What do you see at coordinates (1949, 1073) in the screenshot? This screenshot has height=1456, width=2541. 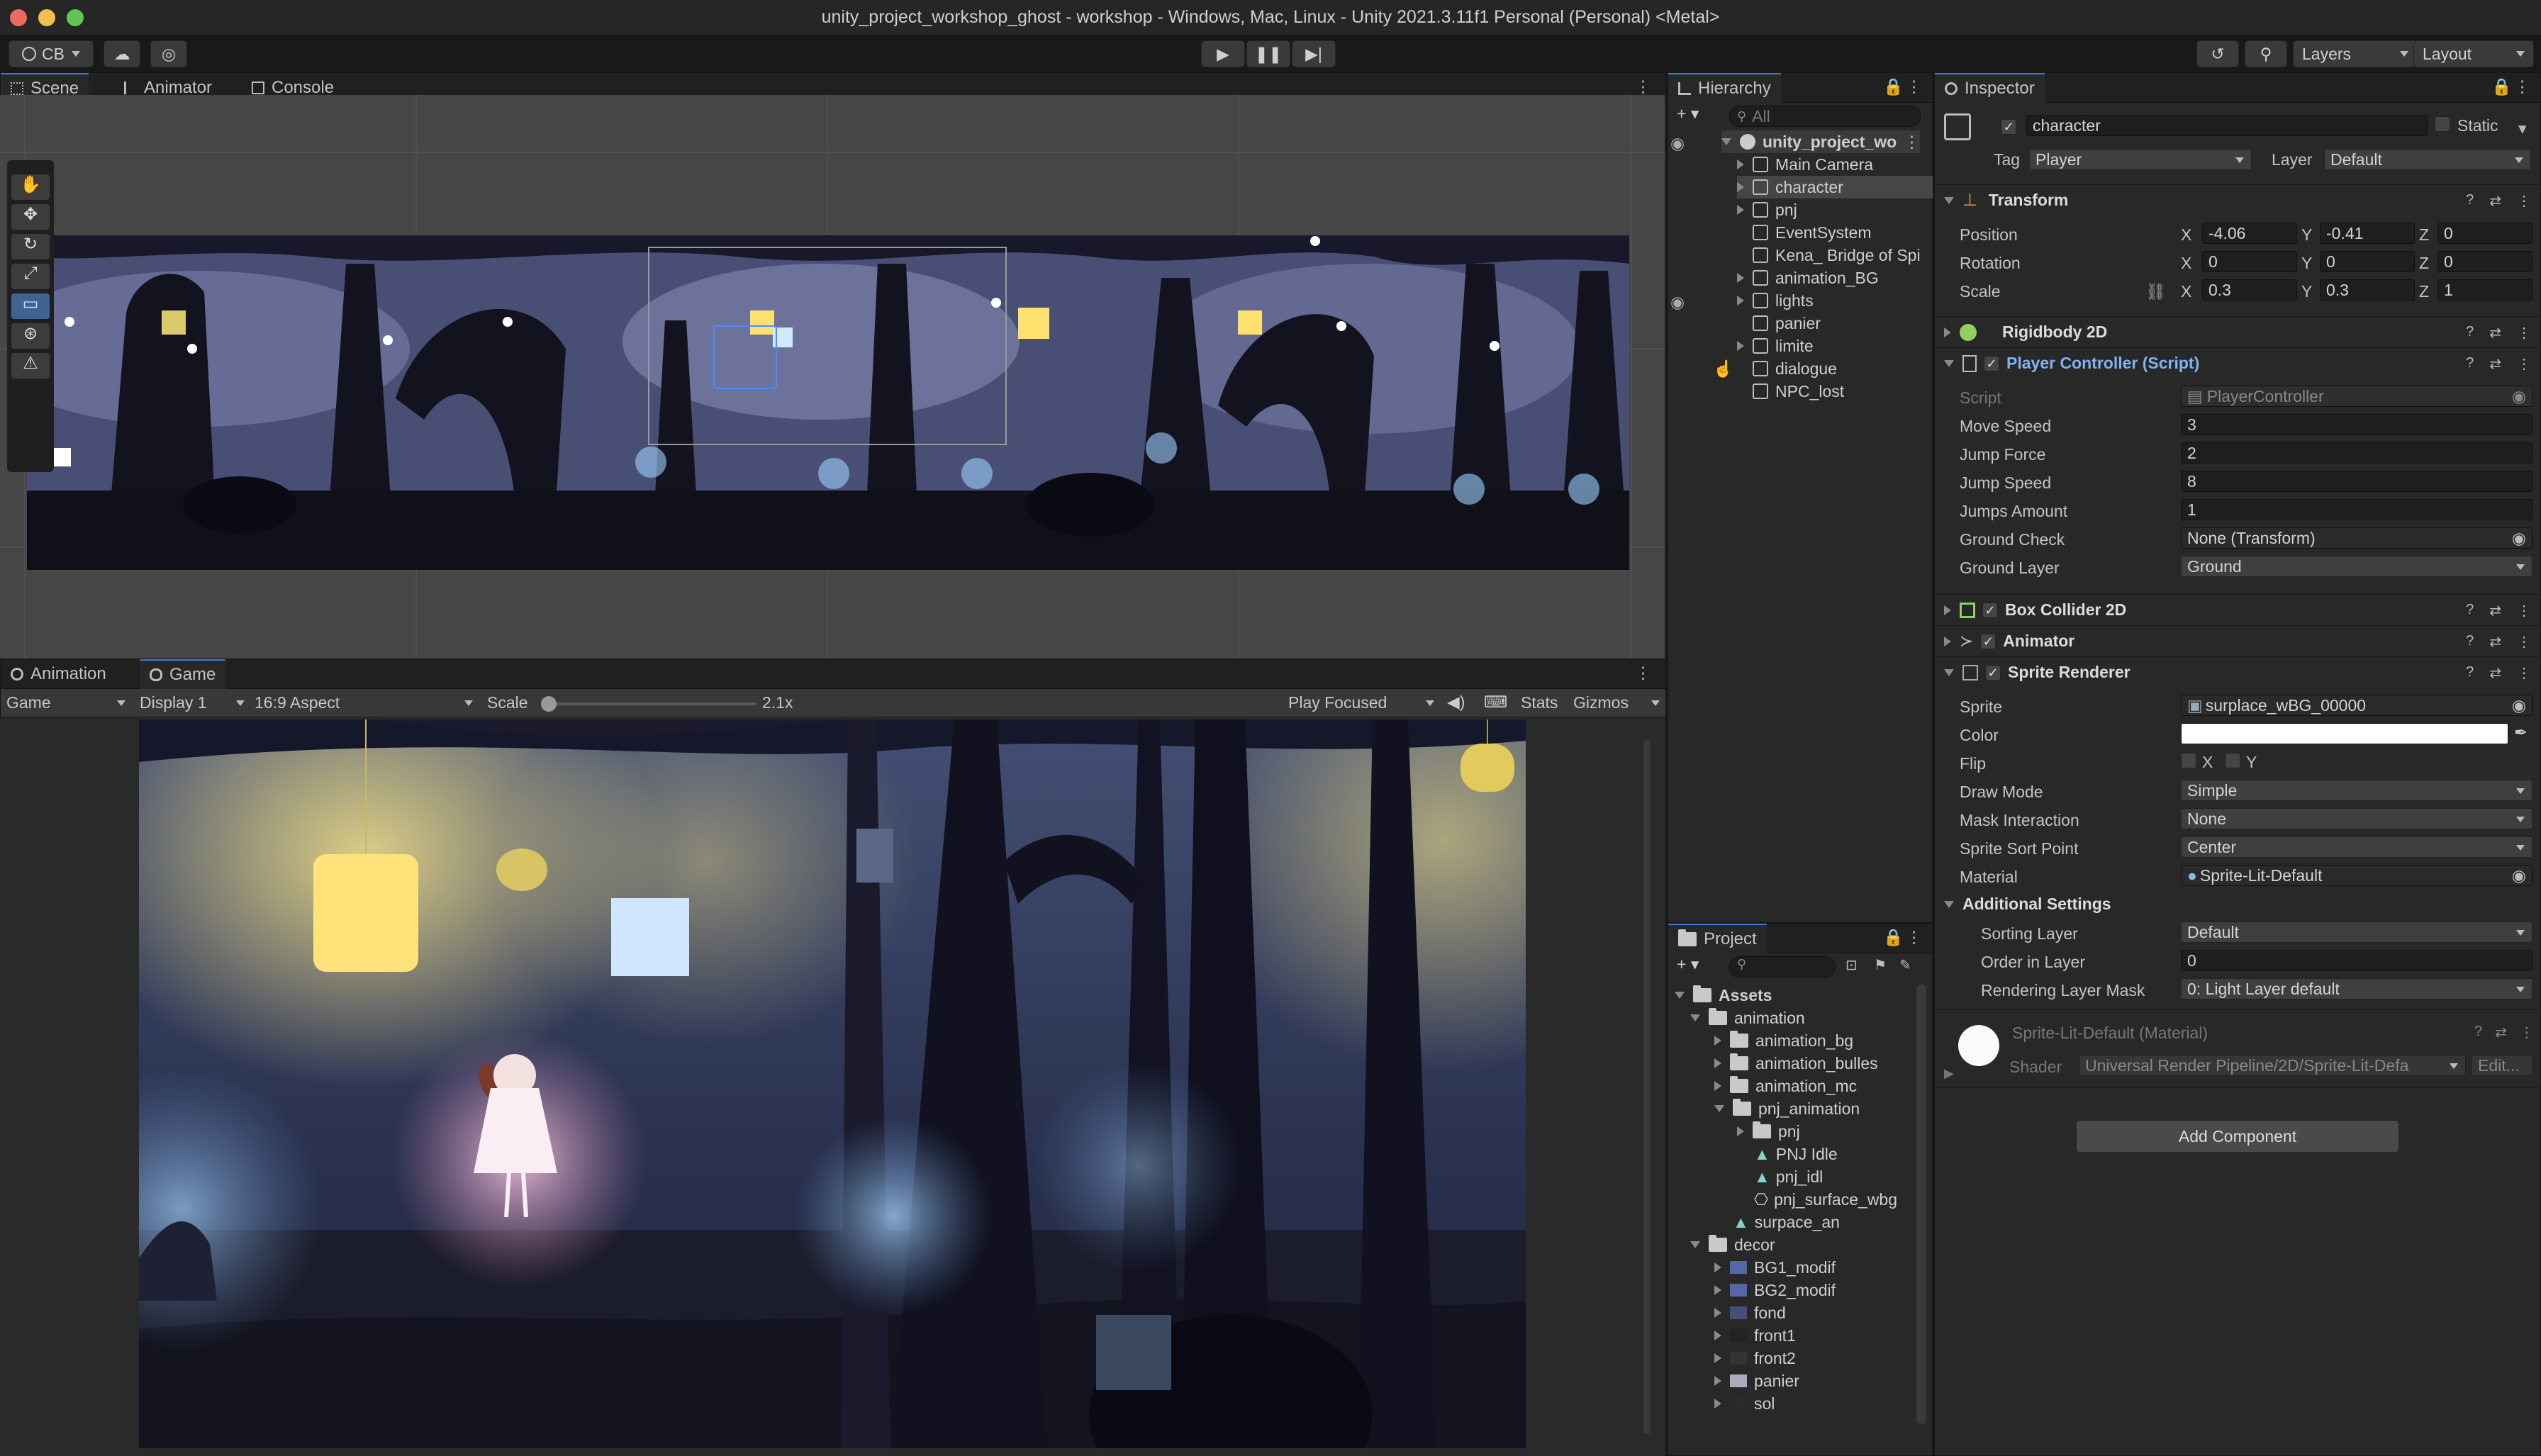 I see `material-foldout-icon: ▶` at bounding box center [1949, 1073].